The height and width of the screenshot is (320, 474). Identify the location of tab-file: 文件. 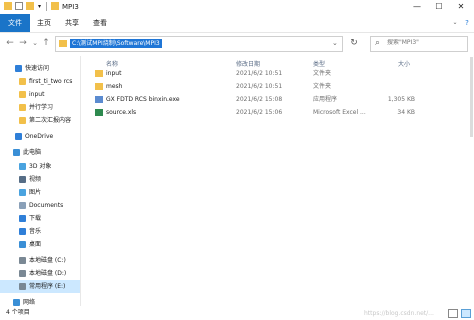
(15, 23).